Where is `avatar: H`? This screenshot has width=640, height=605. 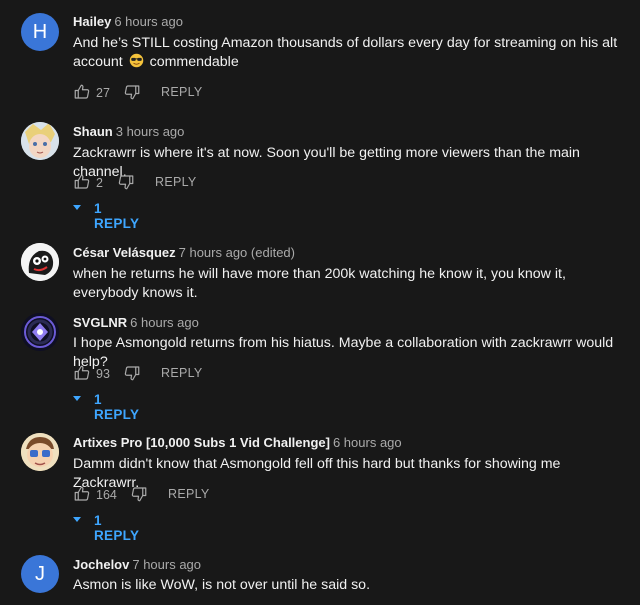
avatar: H is located at coordinates (40, 32).